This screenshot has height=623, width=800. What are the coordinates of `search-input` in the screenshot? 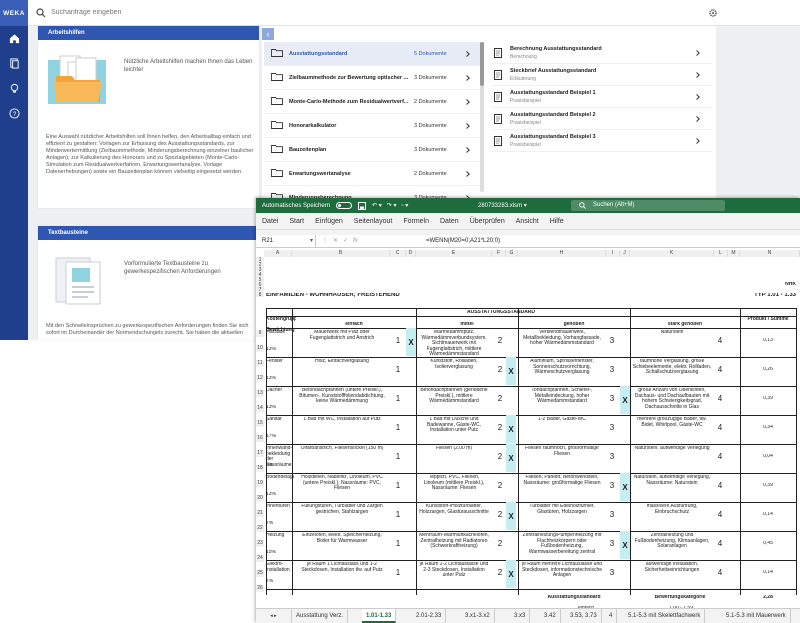 It's located at (201, 12).